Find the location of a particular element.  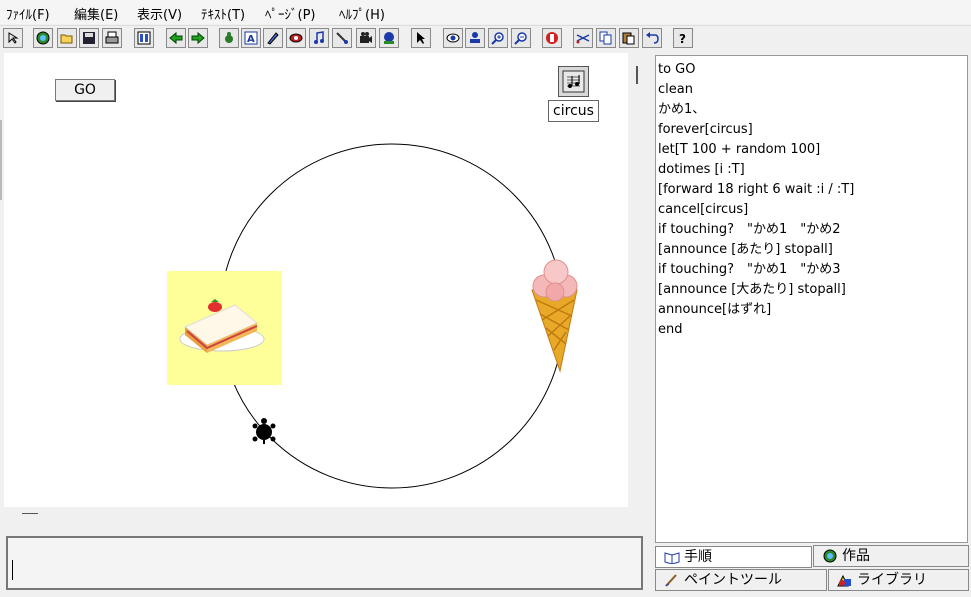

code-line: かめ1、 is located at coordinates (682, 109).